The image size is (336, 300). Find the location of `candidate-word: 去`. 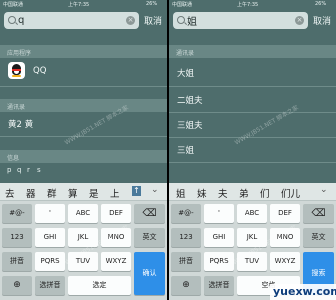

candidate-word: 去 is located at coordinates (10, 193).